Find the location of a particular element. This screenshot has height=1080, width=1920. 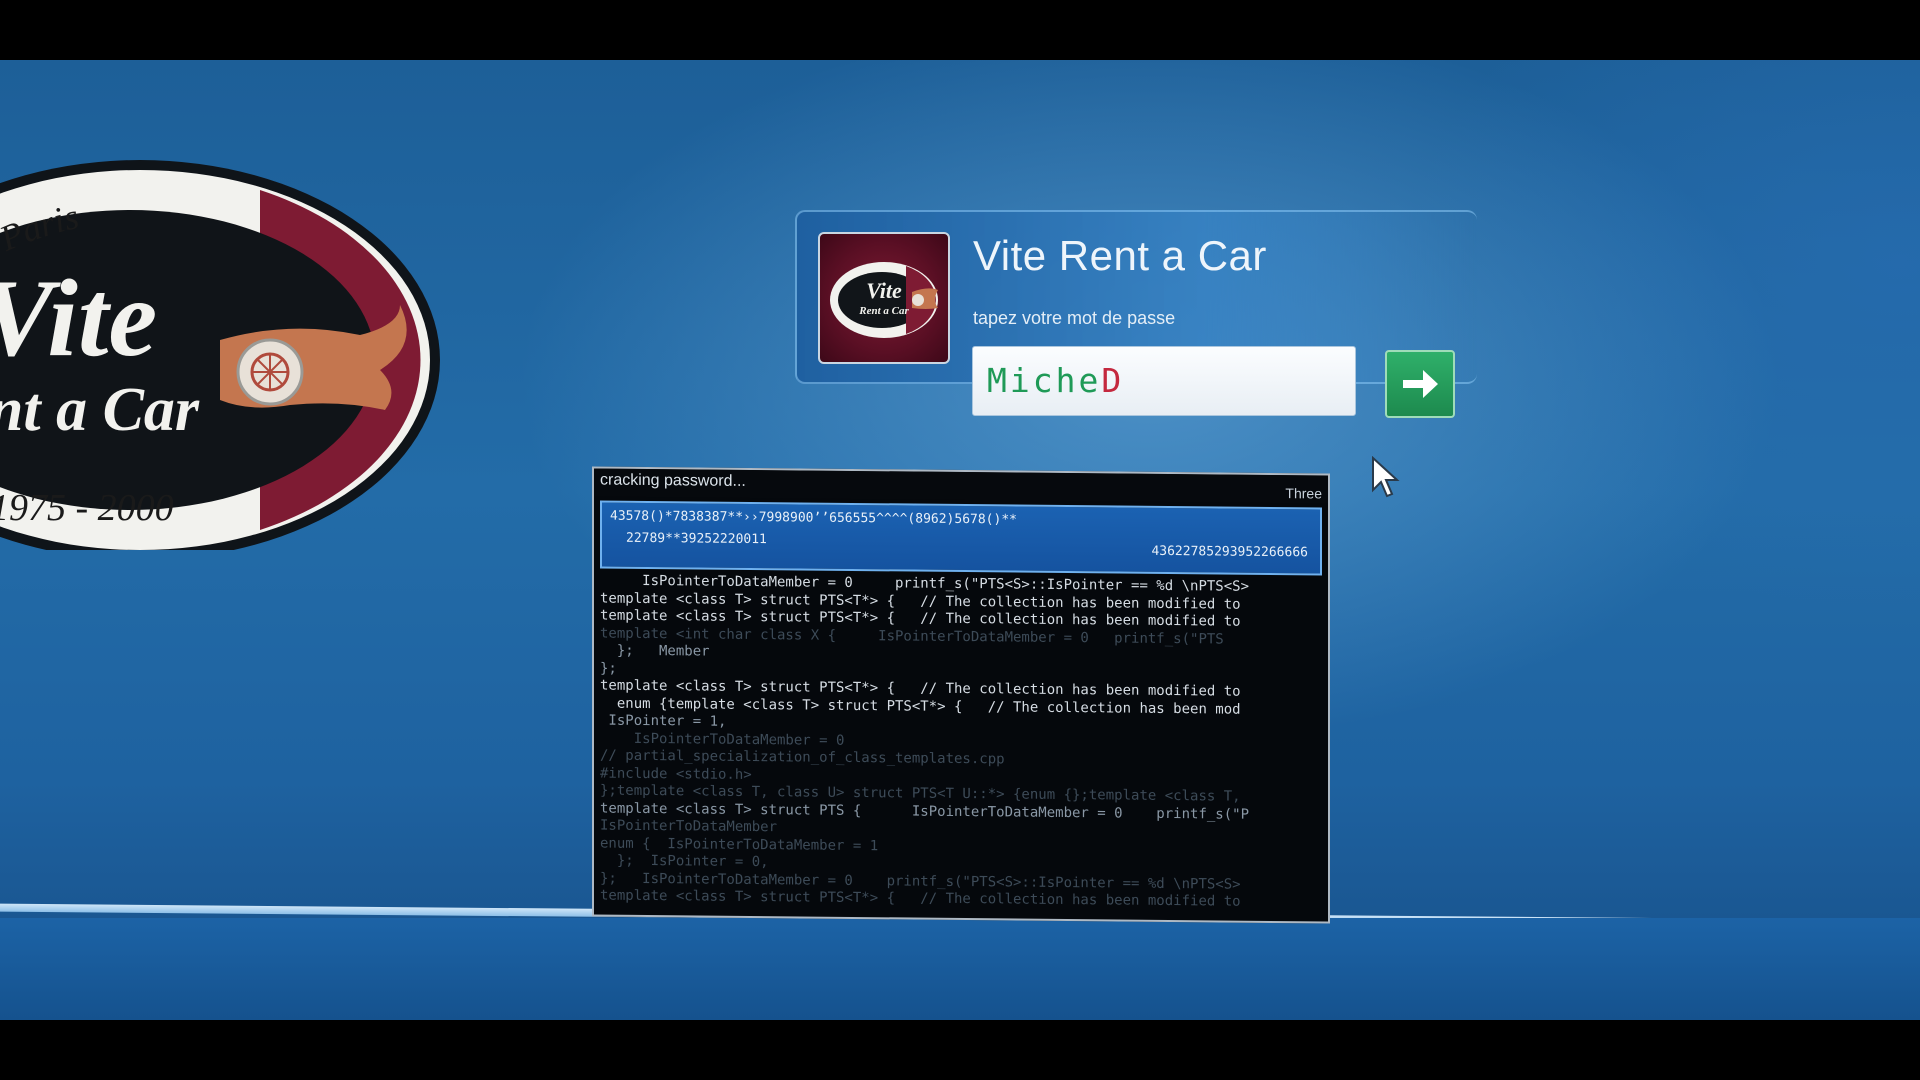

code-line: IsPointerToDataMember = 0 is located at coordinates (722, 739).